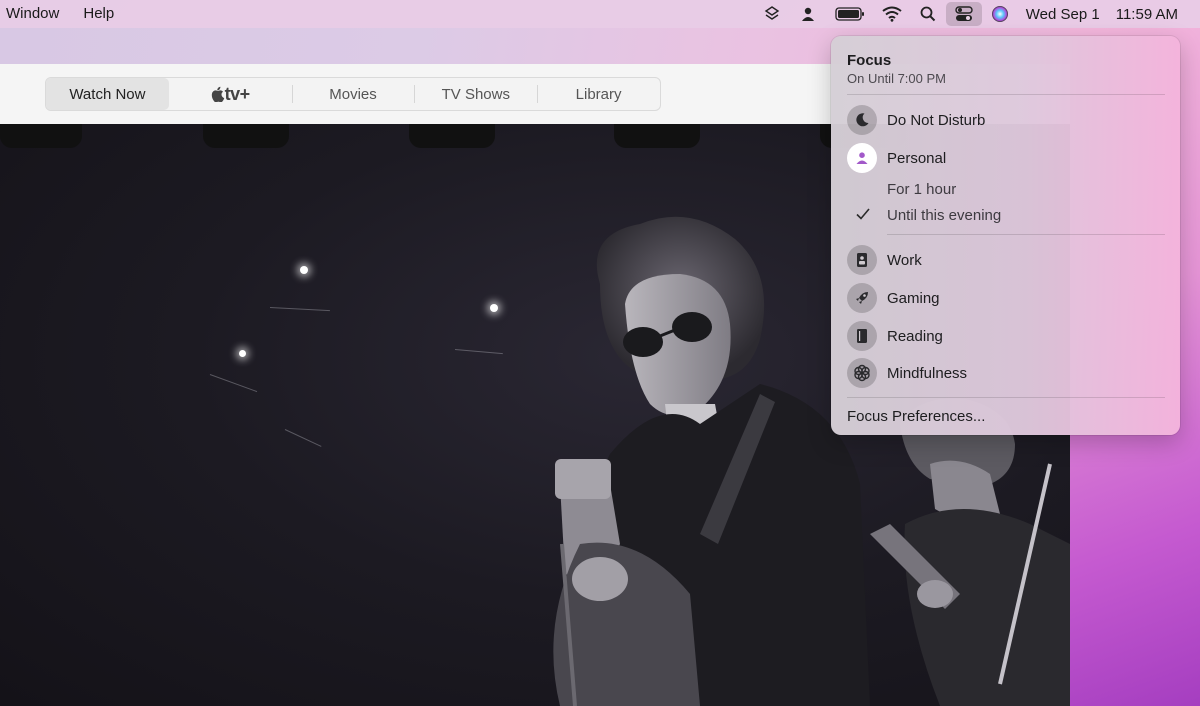 This screenshot has width=1200, height=706. What do you see at coordinates (904, 260) in the screenshot?
I see `work-label: Work` at bounding box center [904, 260].